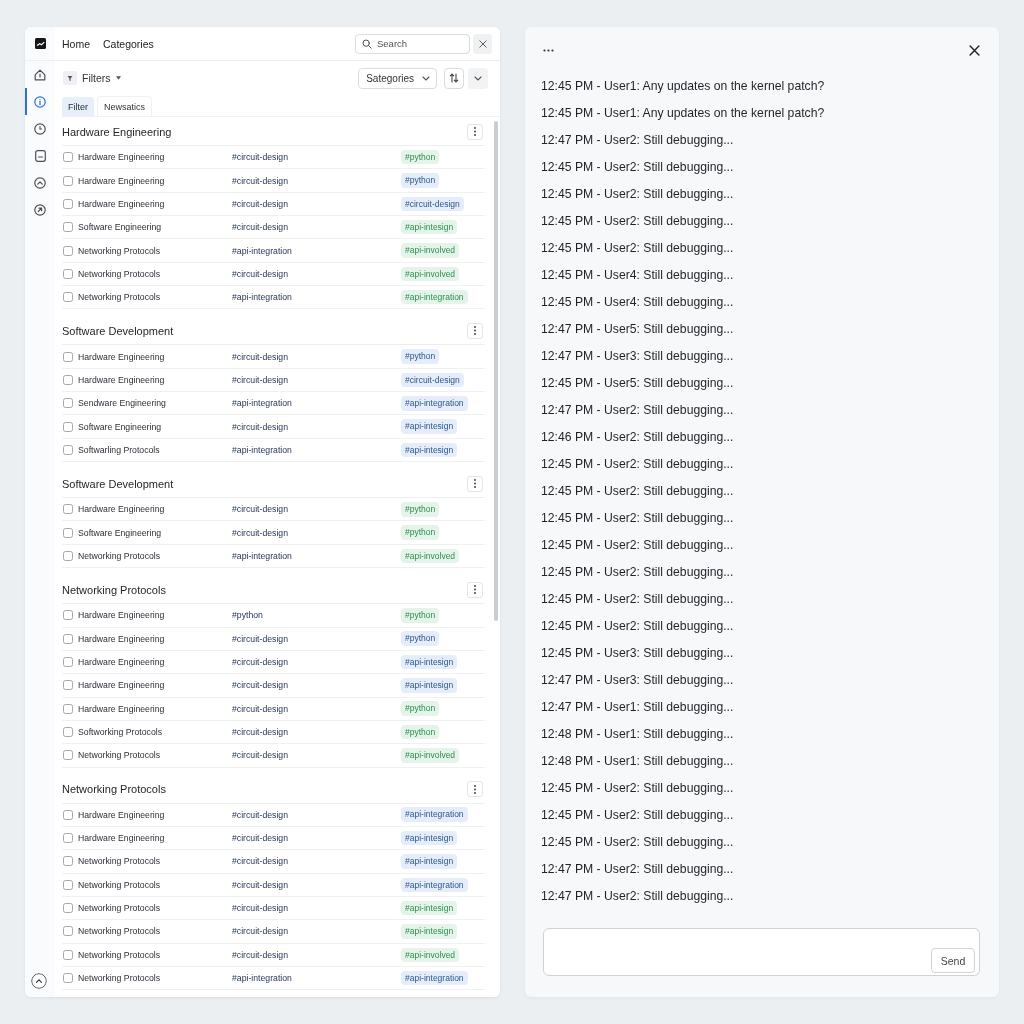 The height and width of the screenshot is (1024, 1024). What do you see at coordinates (953, 960) in the screenshot?
I see `send-button: Send` at bounding box center [953, 960].